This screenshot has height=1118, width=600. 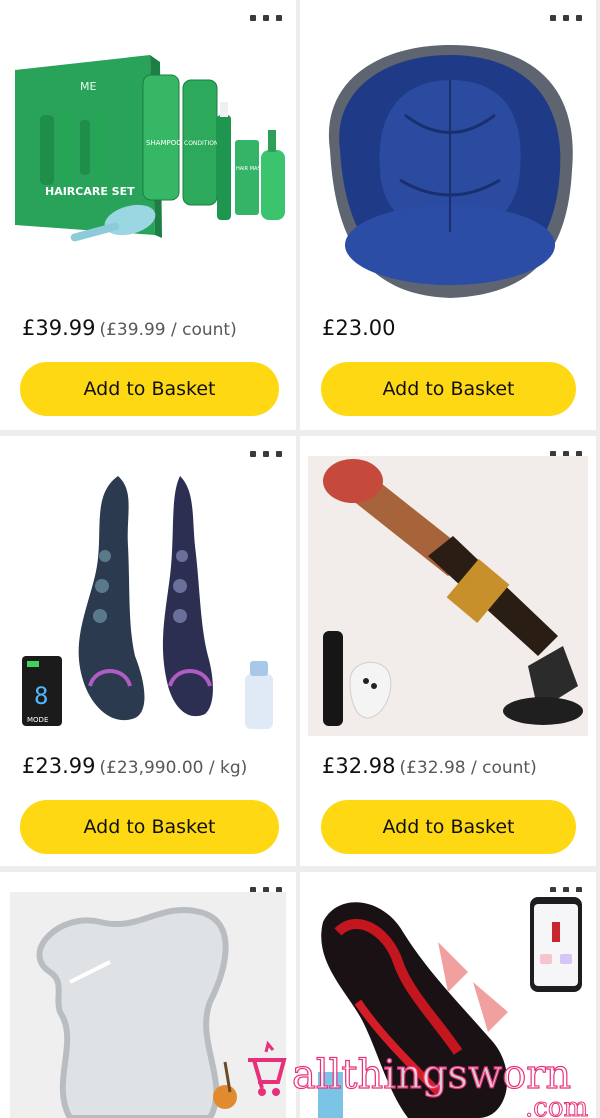 What do you see at coordinates (448, 160) in the screenshot?
I see `seat-cushion-image` at bounding box center [448, 160].